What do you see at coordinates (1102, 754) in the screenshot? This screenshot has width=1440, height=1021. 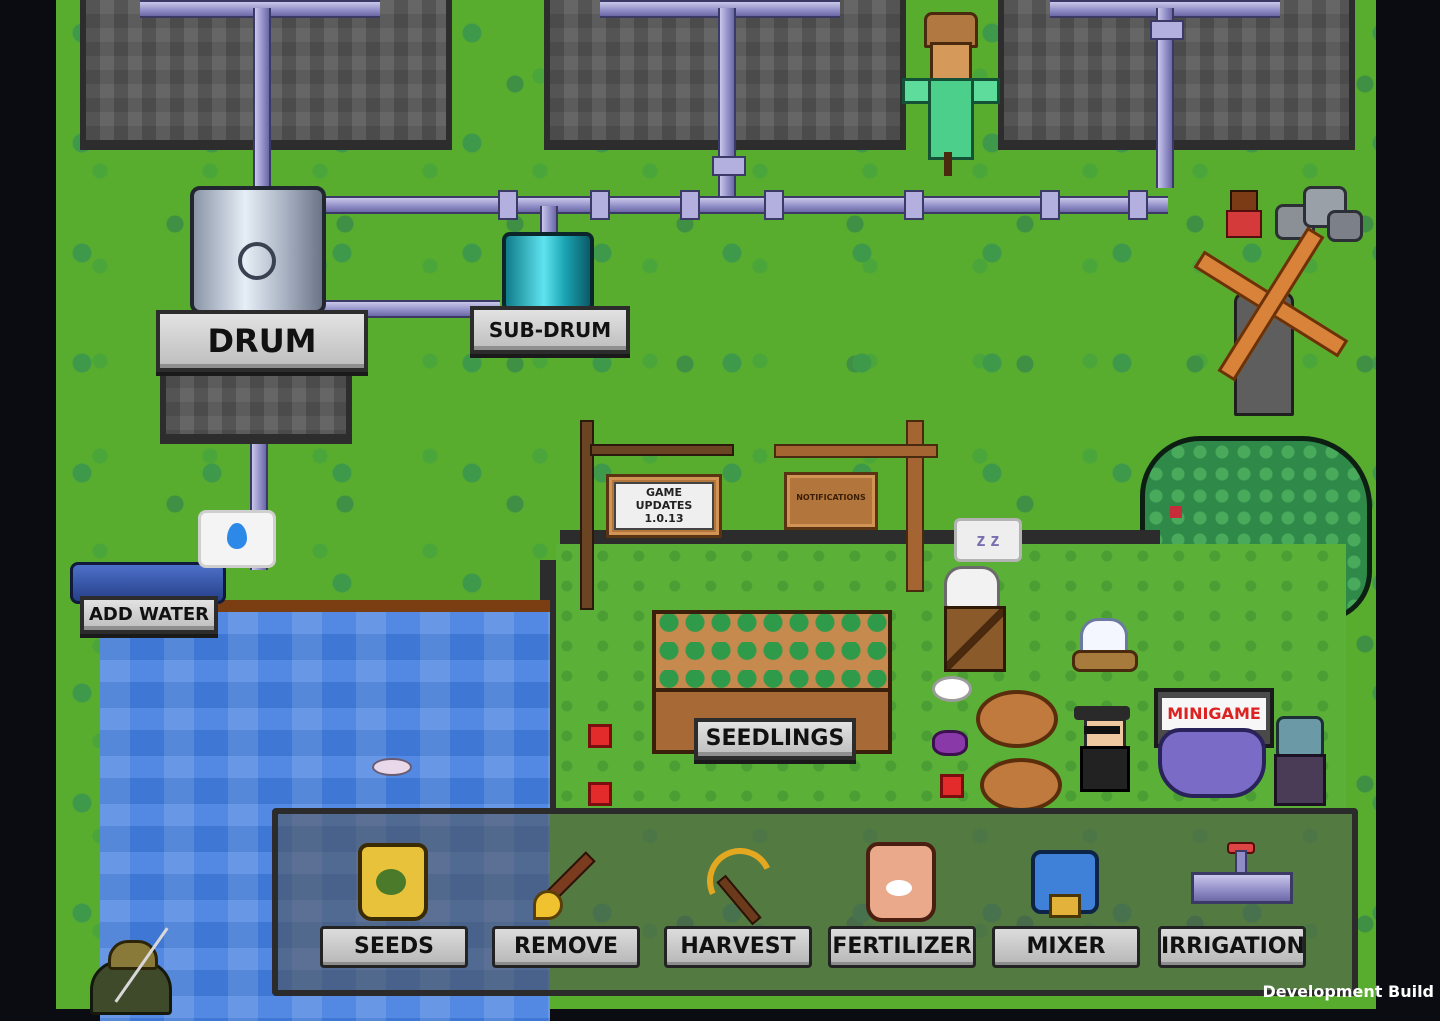 I see `masked-character` at bounding box center [1102, 754].